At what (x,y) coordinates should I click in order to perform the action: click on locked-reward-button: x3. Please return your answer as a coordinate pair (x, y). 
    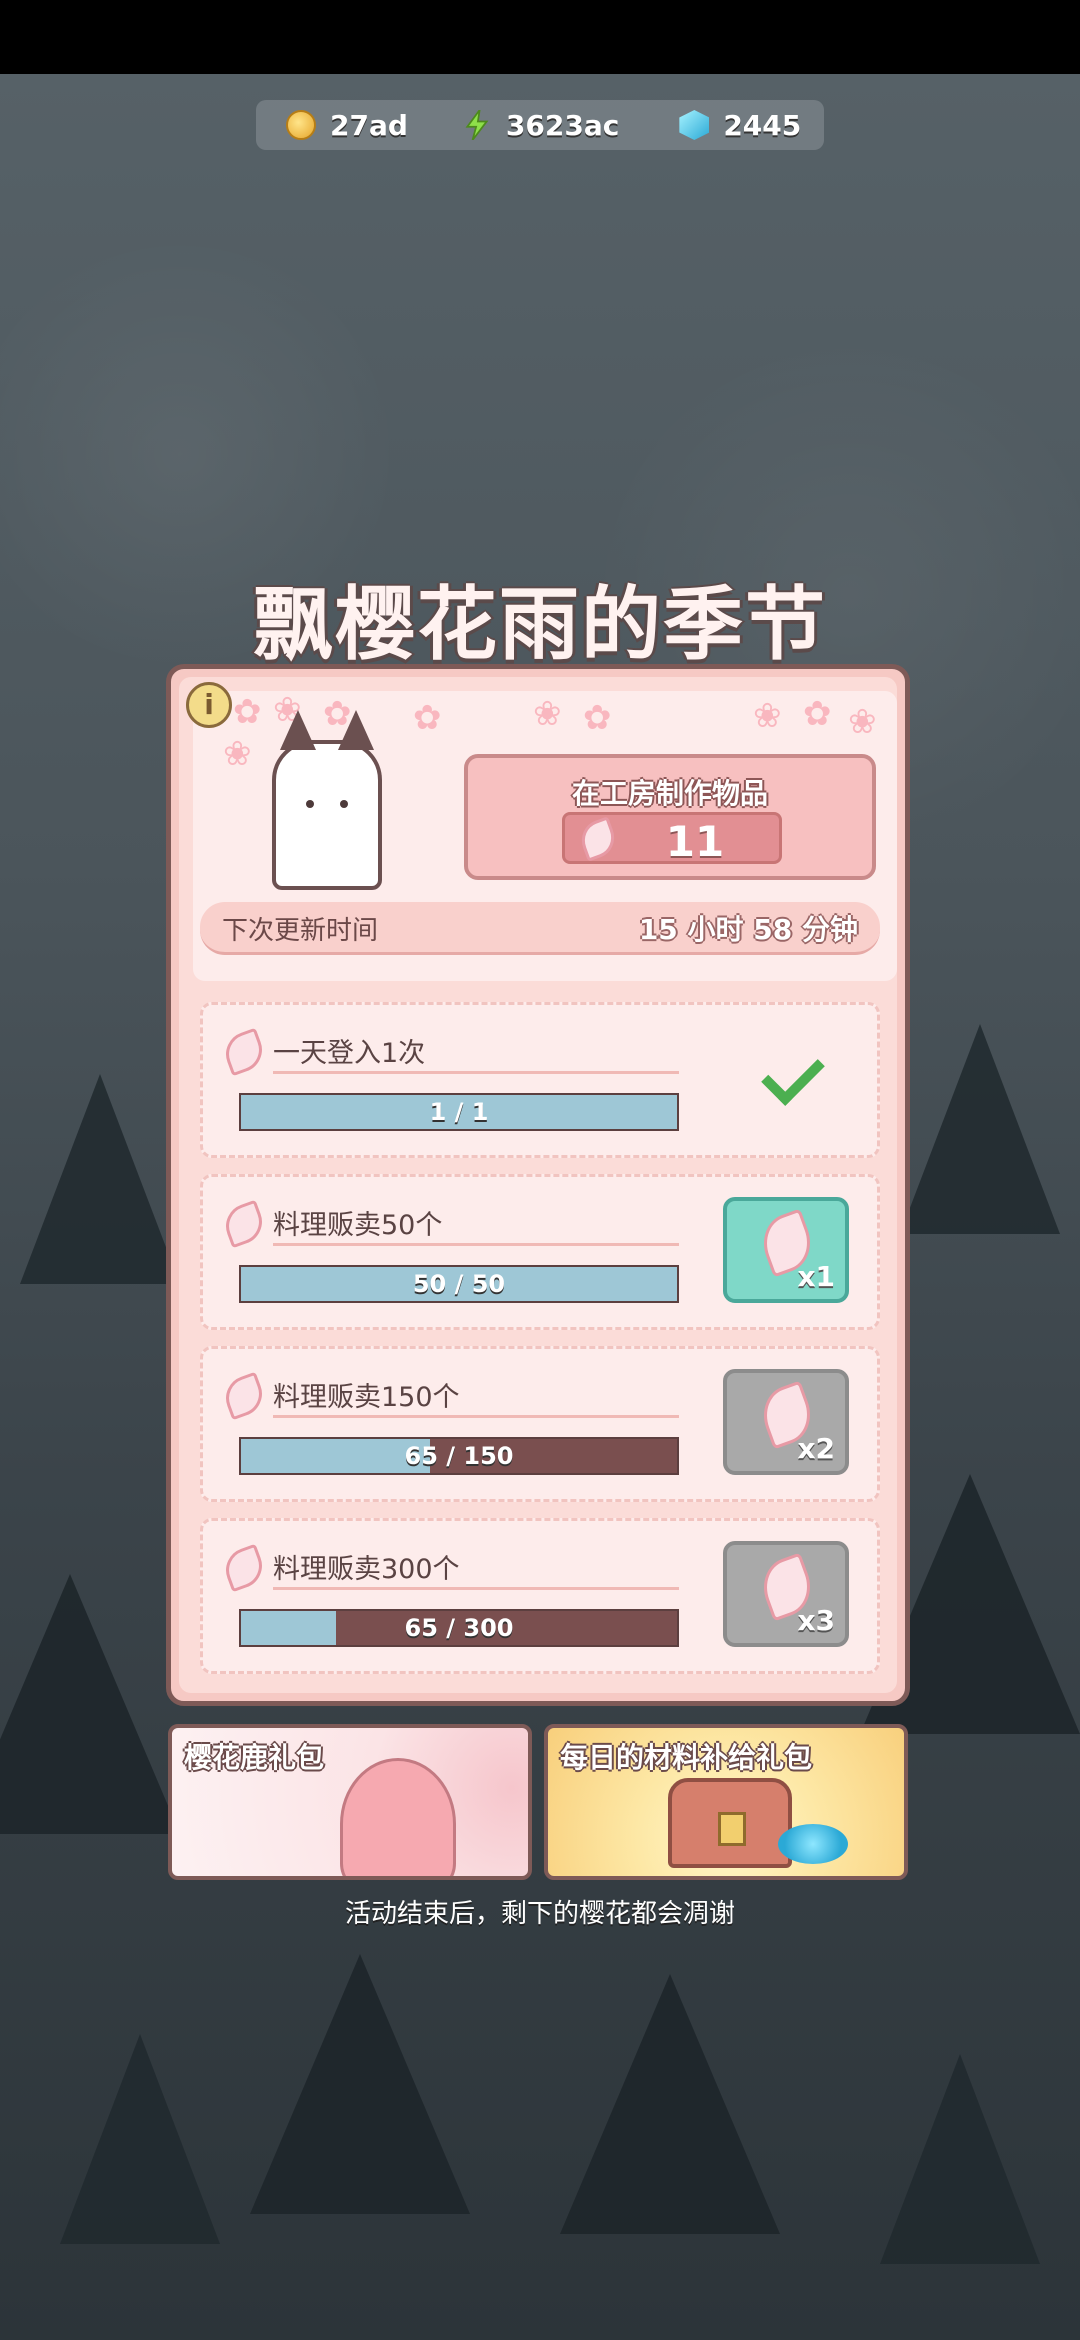
    Looking at the image, I should click on (786, 1594).